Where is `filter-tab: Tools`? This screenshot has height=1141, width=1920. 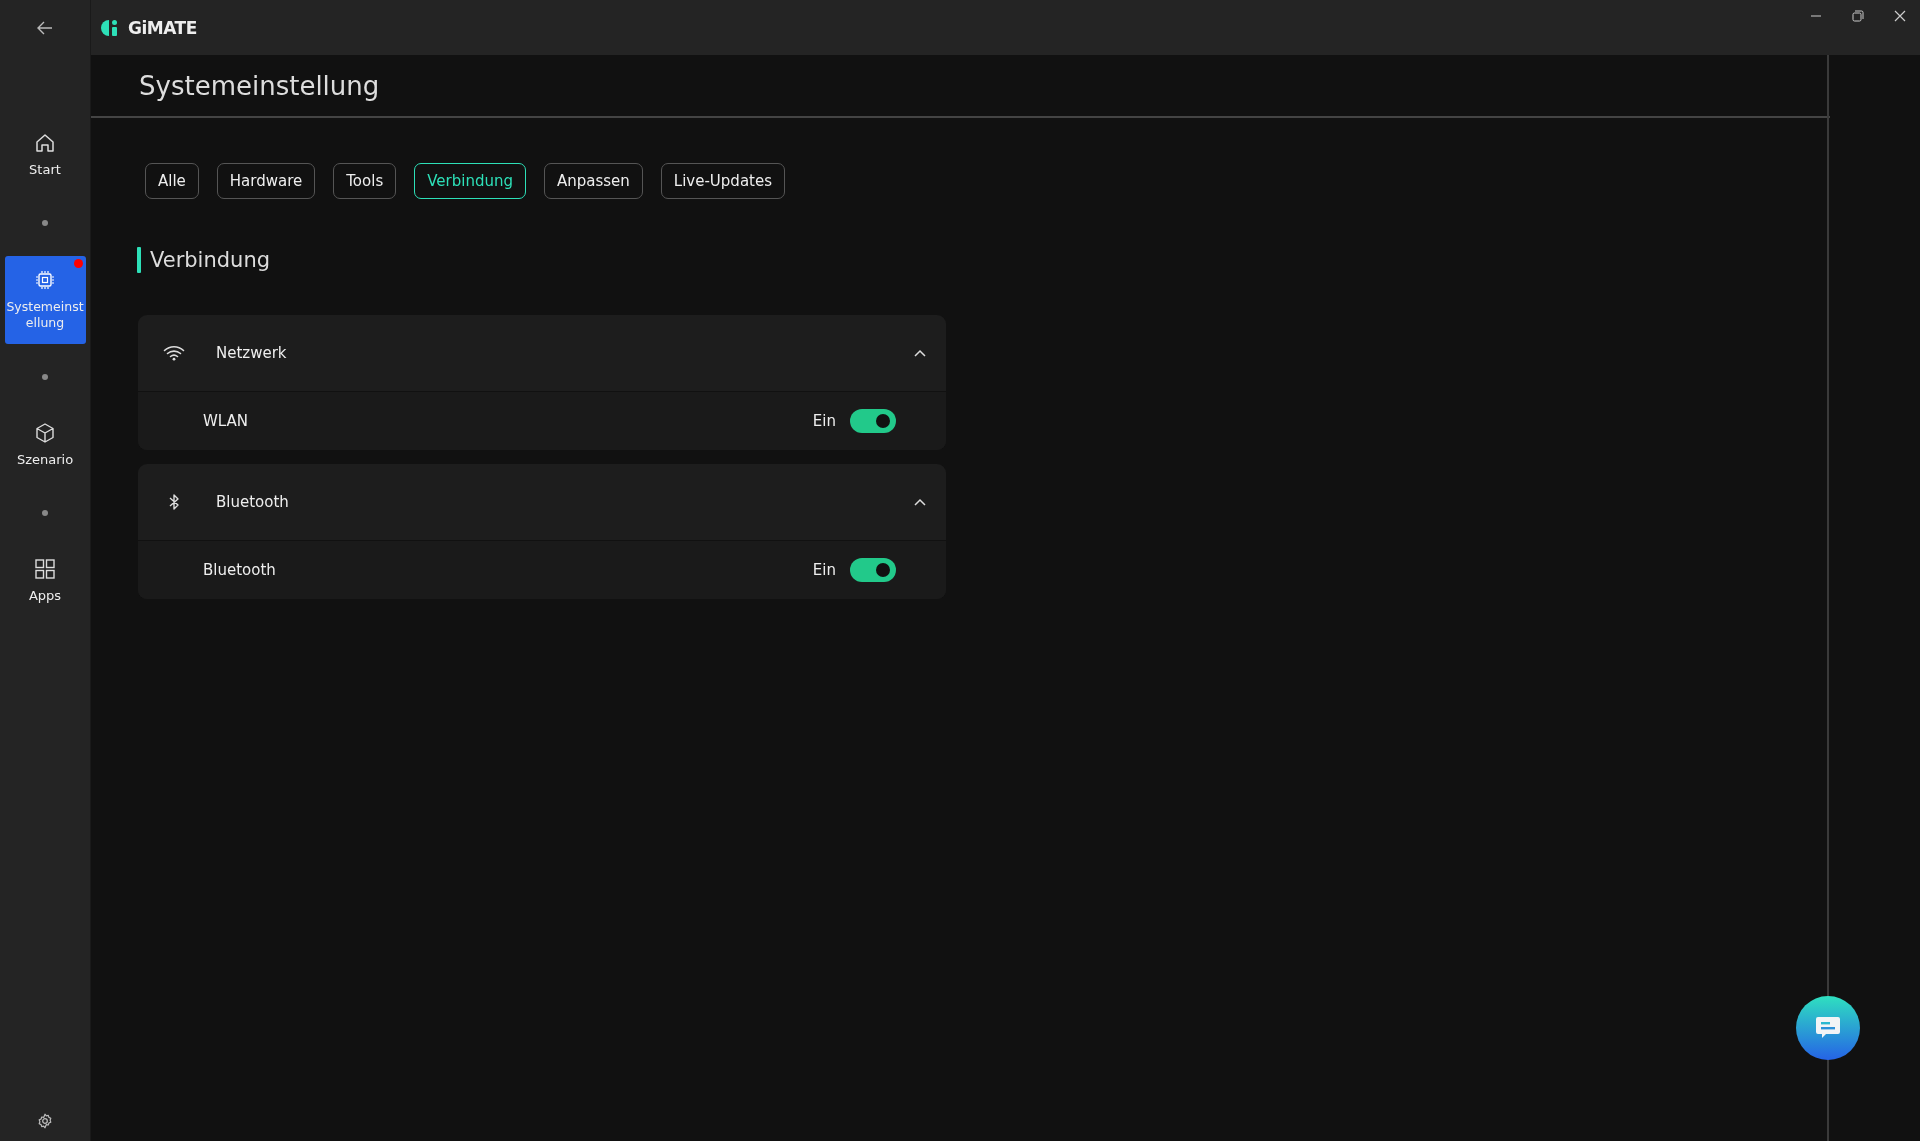 filter-tab: Tools is located at coordinates (365, 181).